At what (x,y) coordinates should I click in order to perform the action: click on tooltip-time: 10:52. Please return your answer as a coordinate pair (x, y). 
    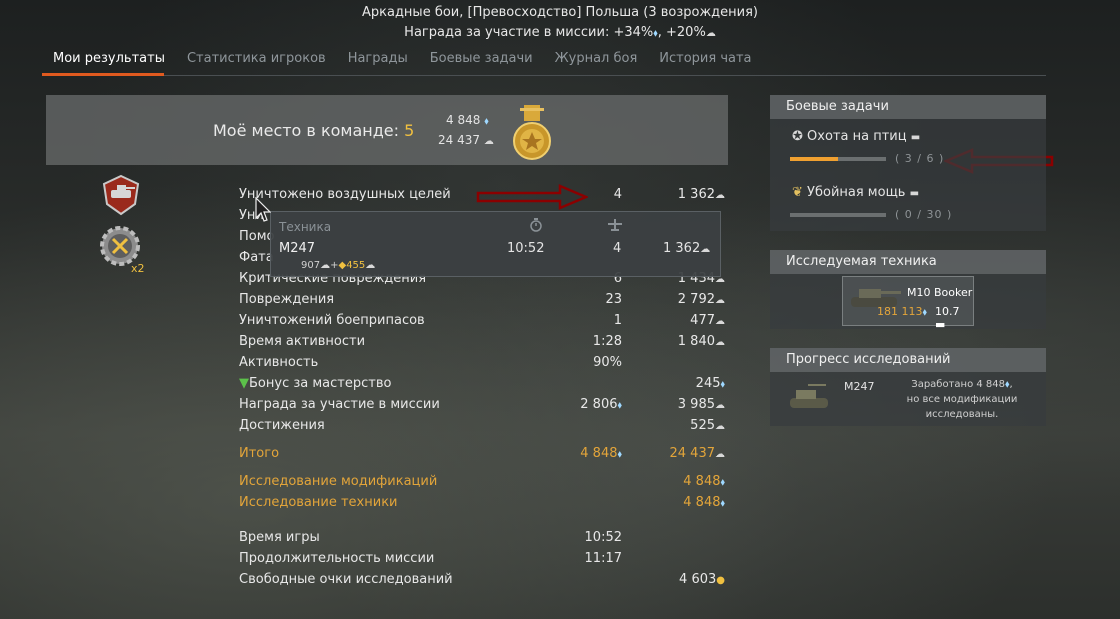
    Looking at the image, I should click on (526, 248).